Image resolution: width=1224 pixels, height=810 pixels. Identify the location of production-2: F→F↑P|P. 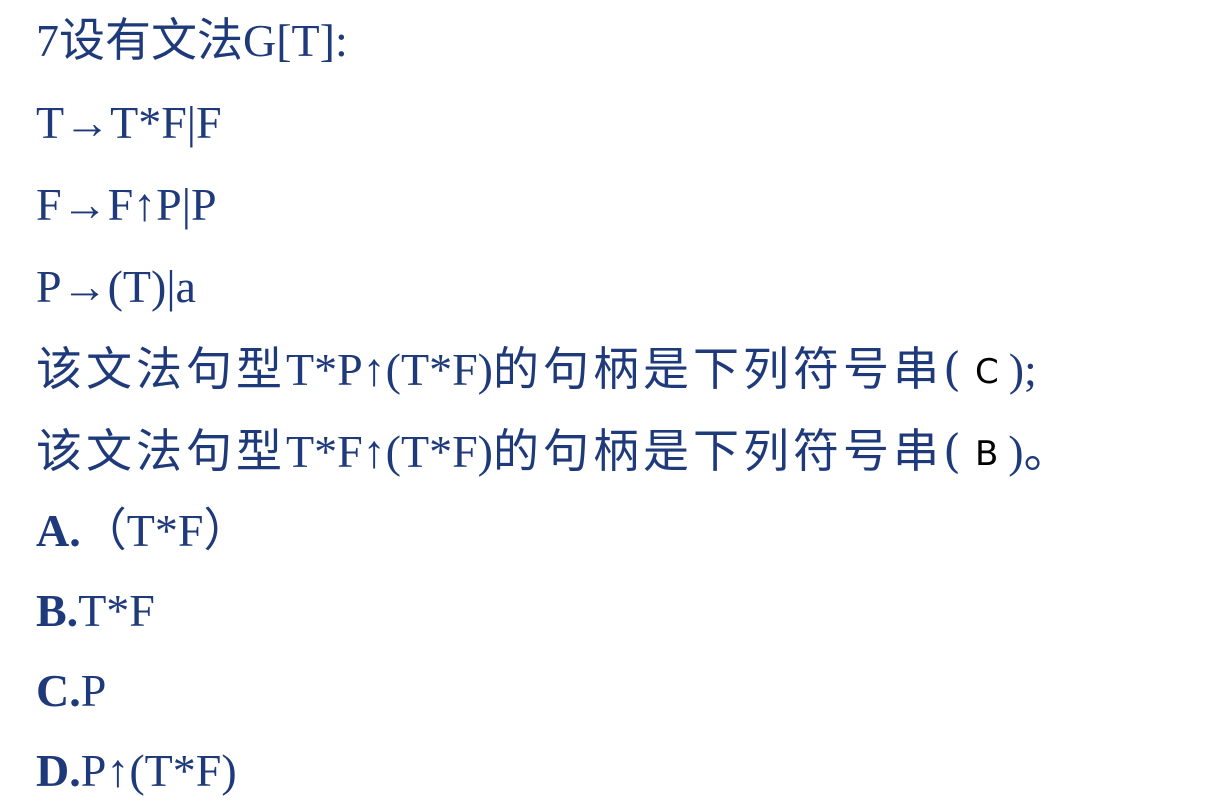
(126, 205).